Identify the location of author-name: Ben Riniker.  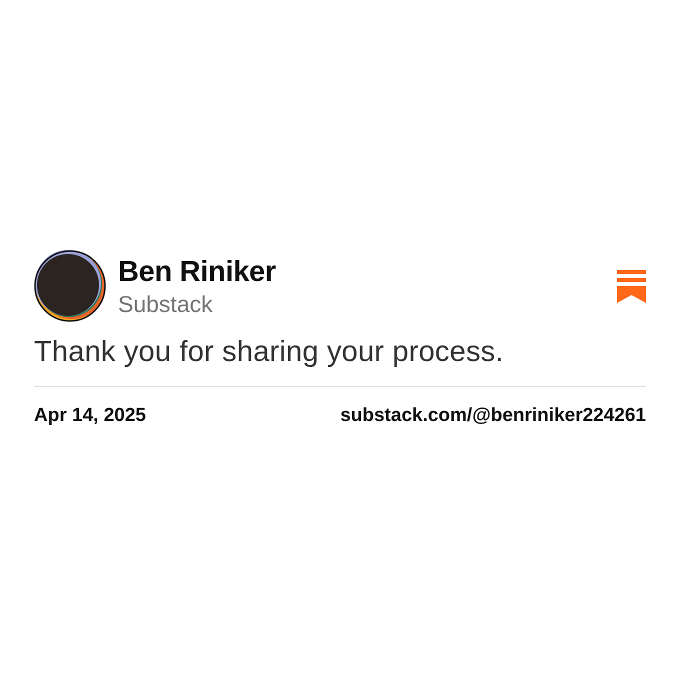
(197, 271).